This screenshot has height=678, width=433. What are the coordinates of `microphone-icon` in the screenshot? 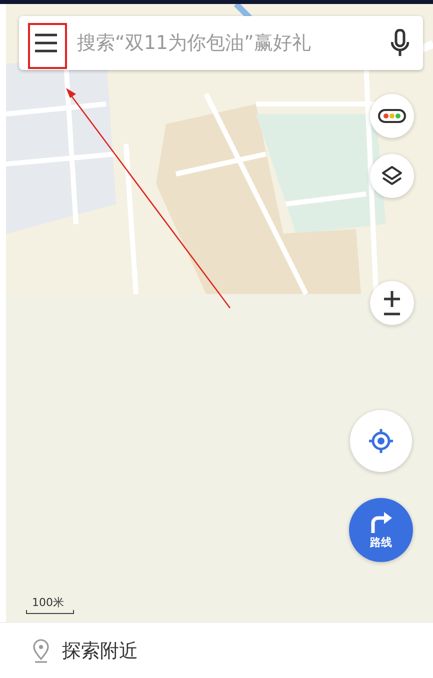 It's located at (400, 43).